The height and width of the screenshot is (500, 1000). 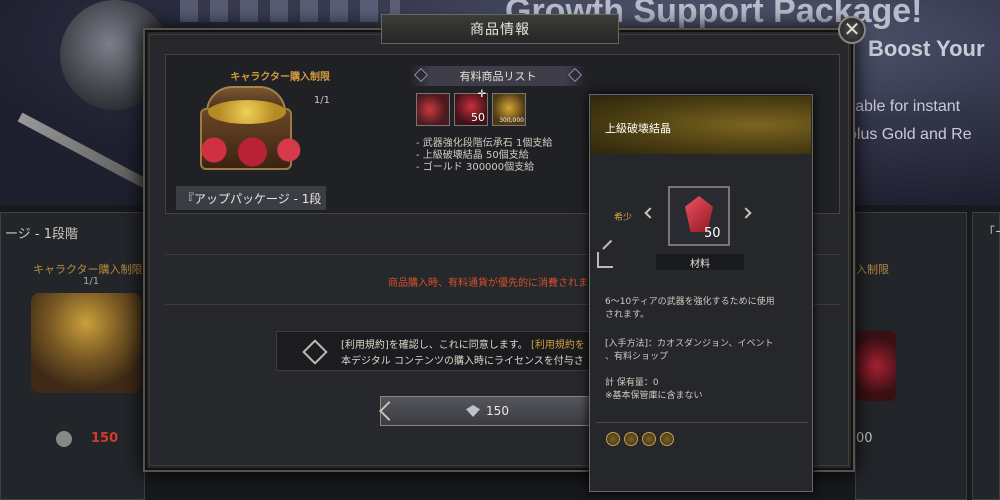 What do you see at coordinates (623, 218) in the screenshot?
I see `item-rarity-label: 希少` at bounding box center [623, 218].